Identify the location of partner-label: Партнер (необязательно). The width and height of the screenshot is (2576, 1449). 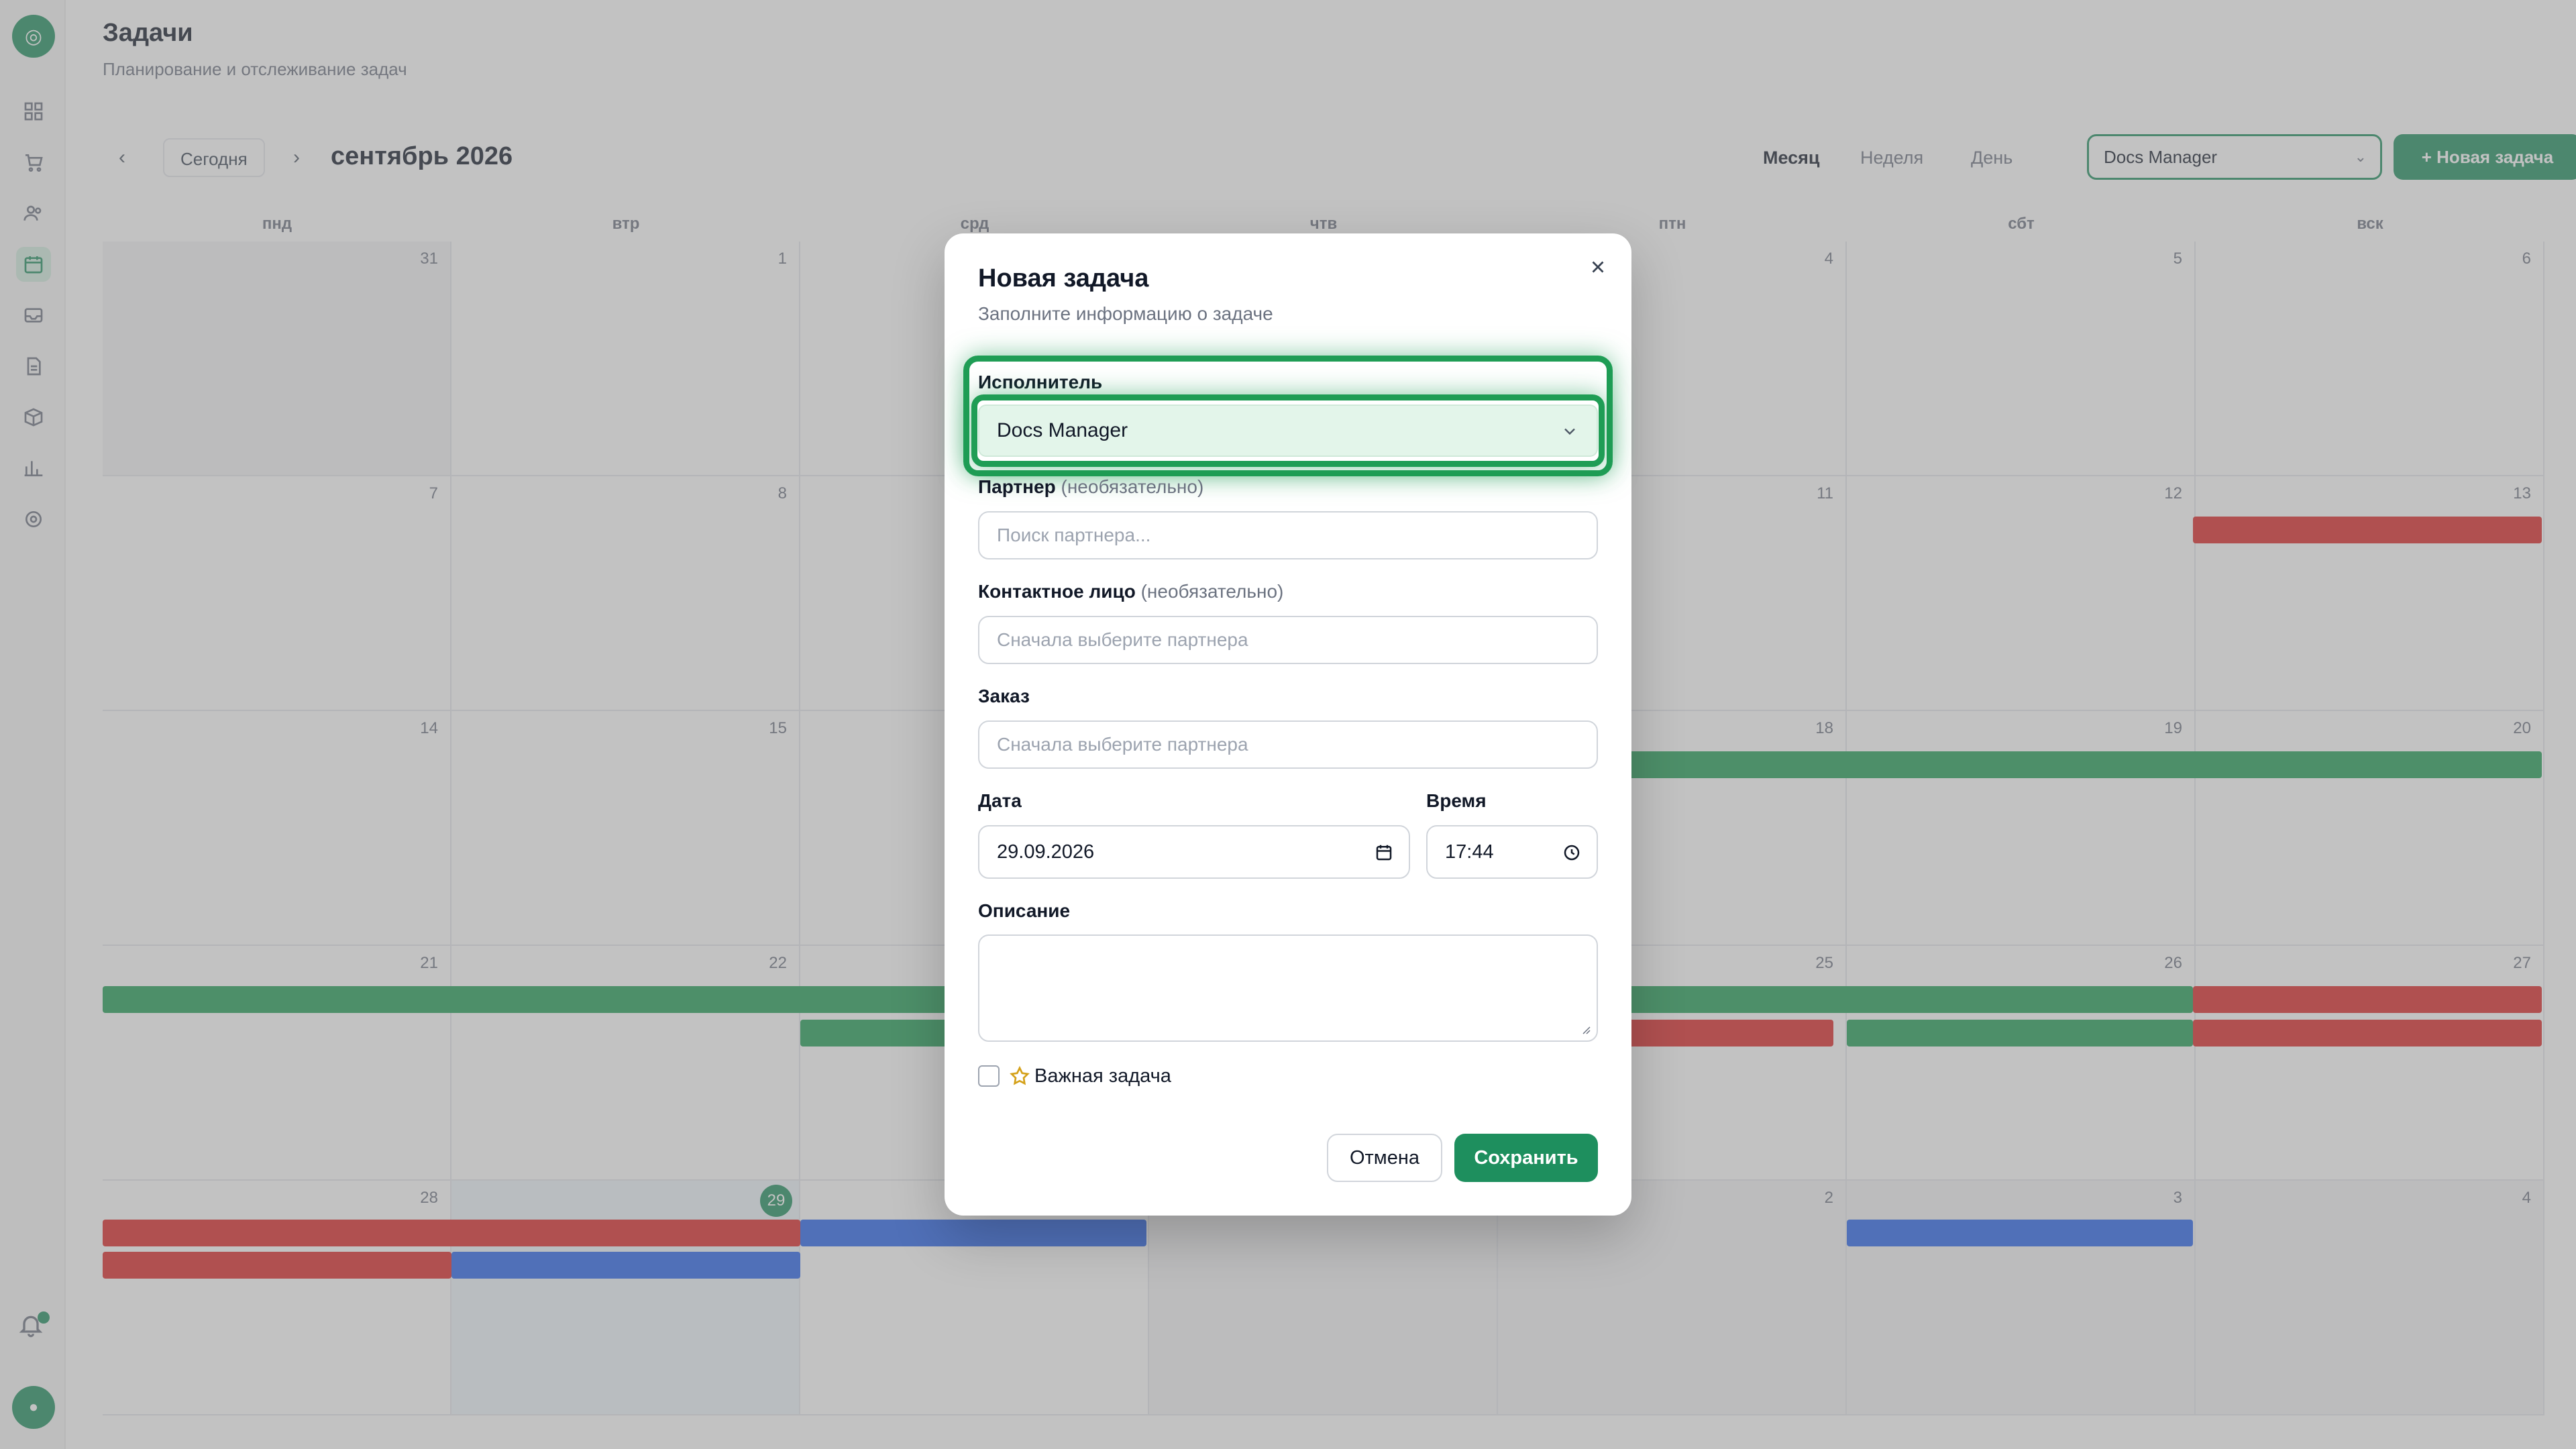
(1090, 487).